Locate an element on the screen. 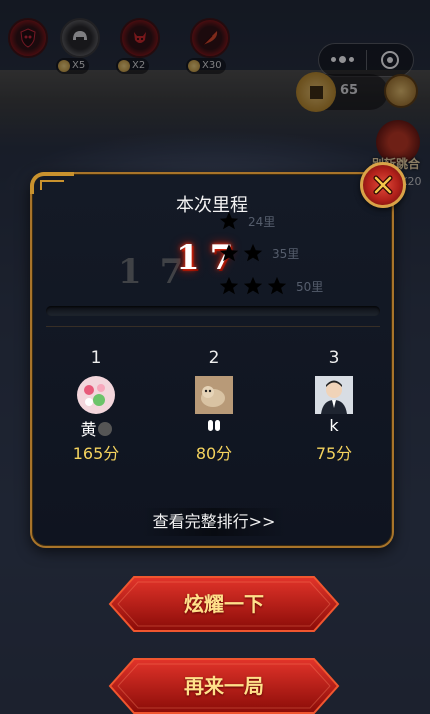 Image resolution: width=430 pixels, height=714 pixels. star-goal-label: 50里 is located at coordinates (310, 286).